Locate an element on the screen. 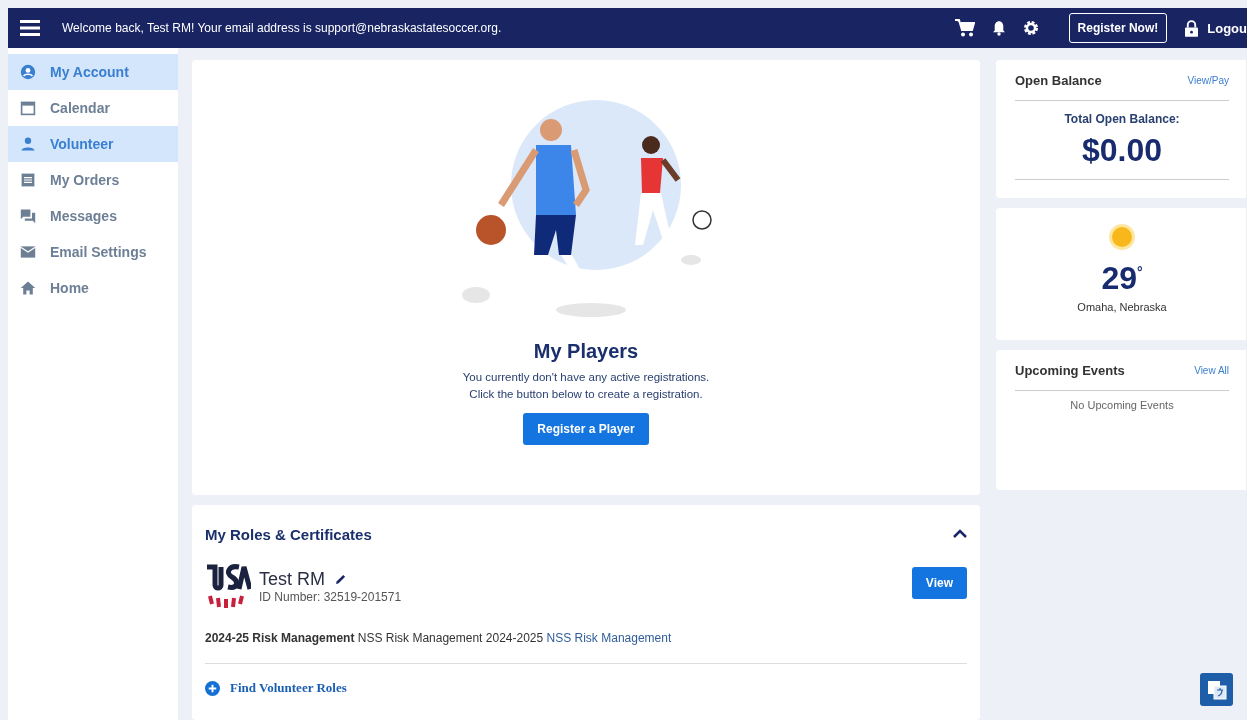 The height and width of the screenshot is (720, 1247). view-pay-link: View/Pay is located at coordinates (1208, 80).